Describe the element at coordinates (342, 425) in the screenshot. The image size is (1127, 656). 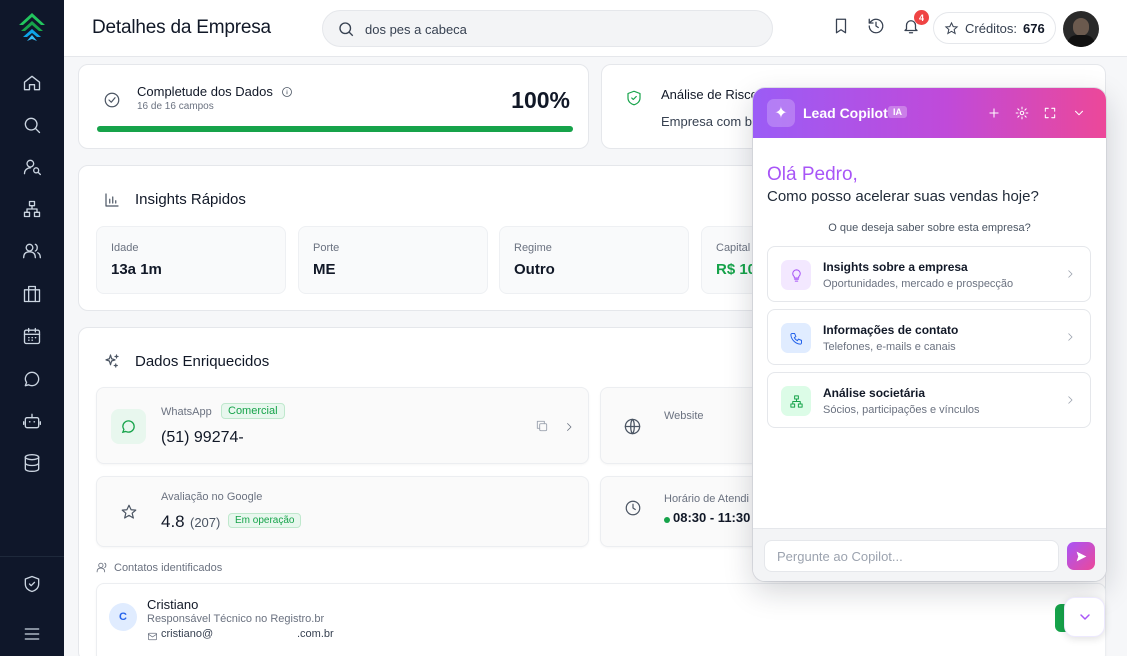
I see `whatsapp-card: WhatsApp Comercial (51) 99274-` at that location.